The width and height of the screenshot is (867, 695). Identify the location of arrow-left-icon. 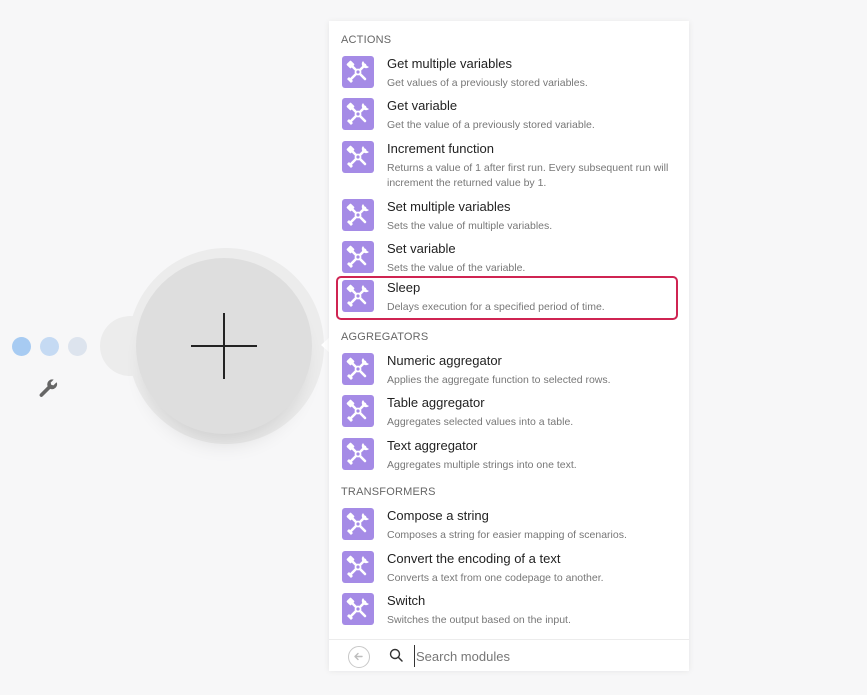
(358, 656).